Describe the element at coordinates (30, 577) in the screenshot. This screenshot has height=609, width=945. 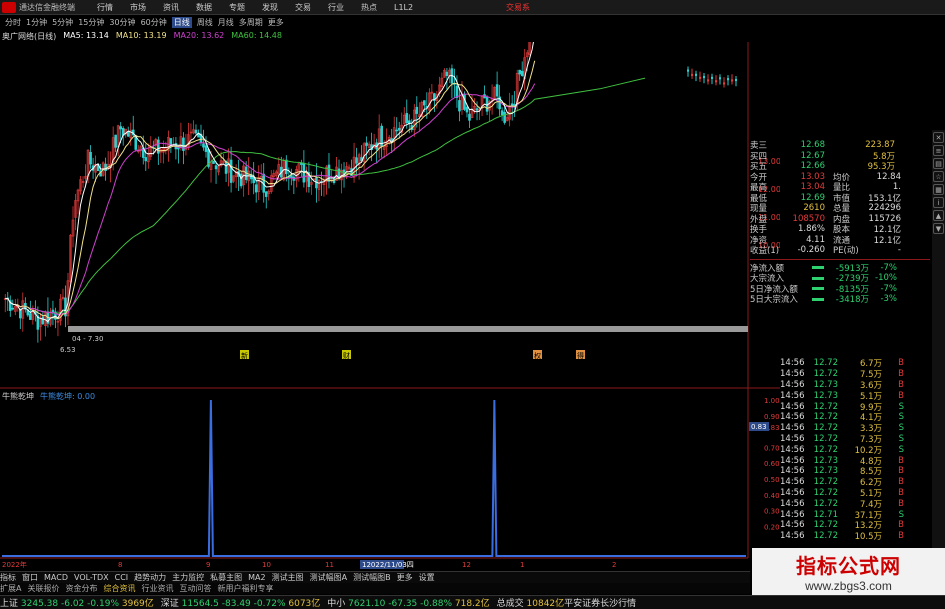
I see `bottom-tab-1: 窗口` at that location.